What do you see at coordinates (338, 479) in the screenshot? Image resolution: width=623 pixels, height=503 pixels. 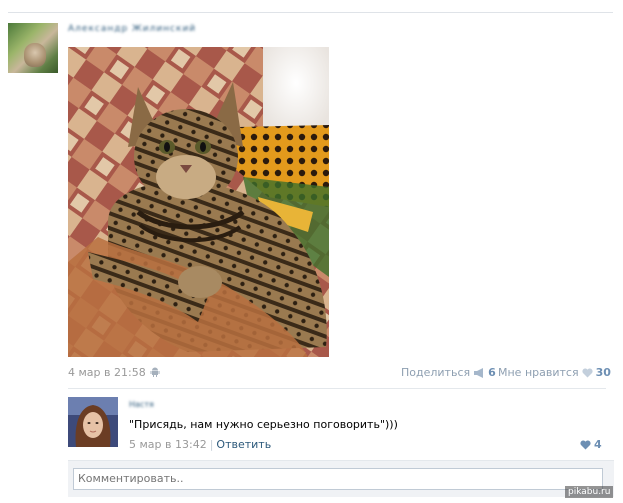 I see `comment-input` at bounding box center [338, 479].